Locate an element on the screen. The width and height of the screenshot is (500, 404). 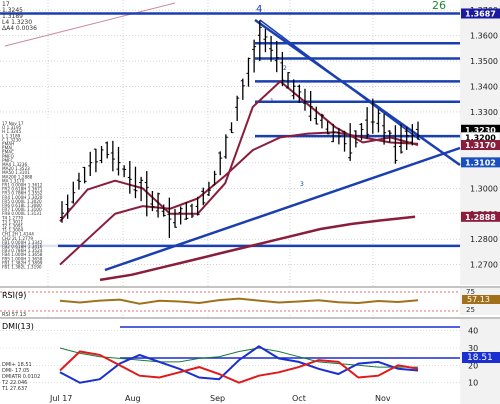
time-axis-label: Nov is located at coordinates (383, 398).